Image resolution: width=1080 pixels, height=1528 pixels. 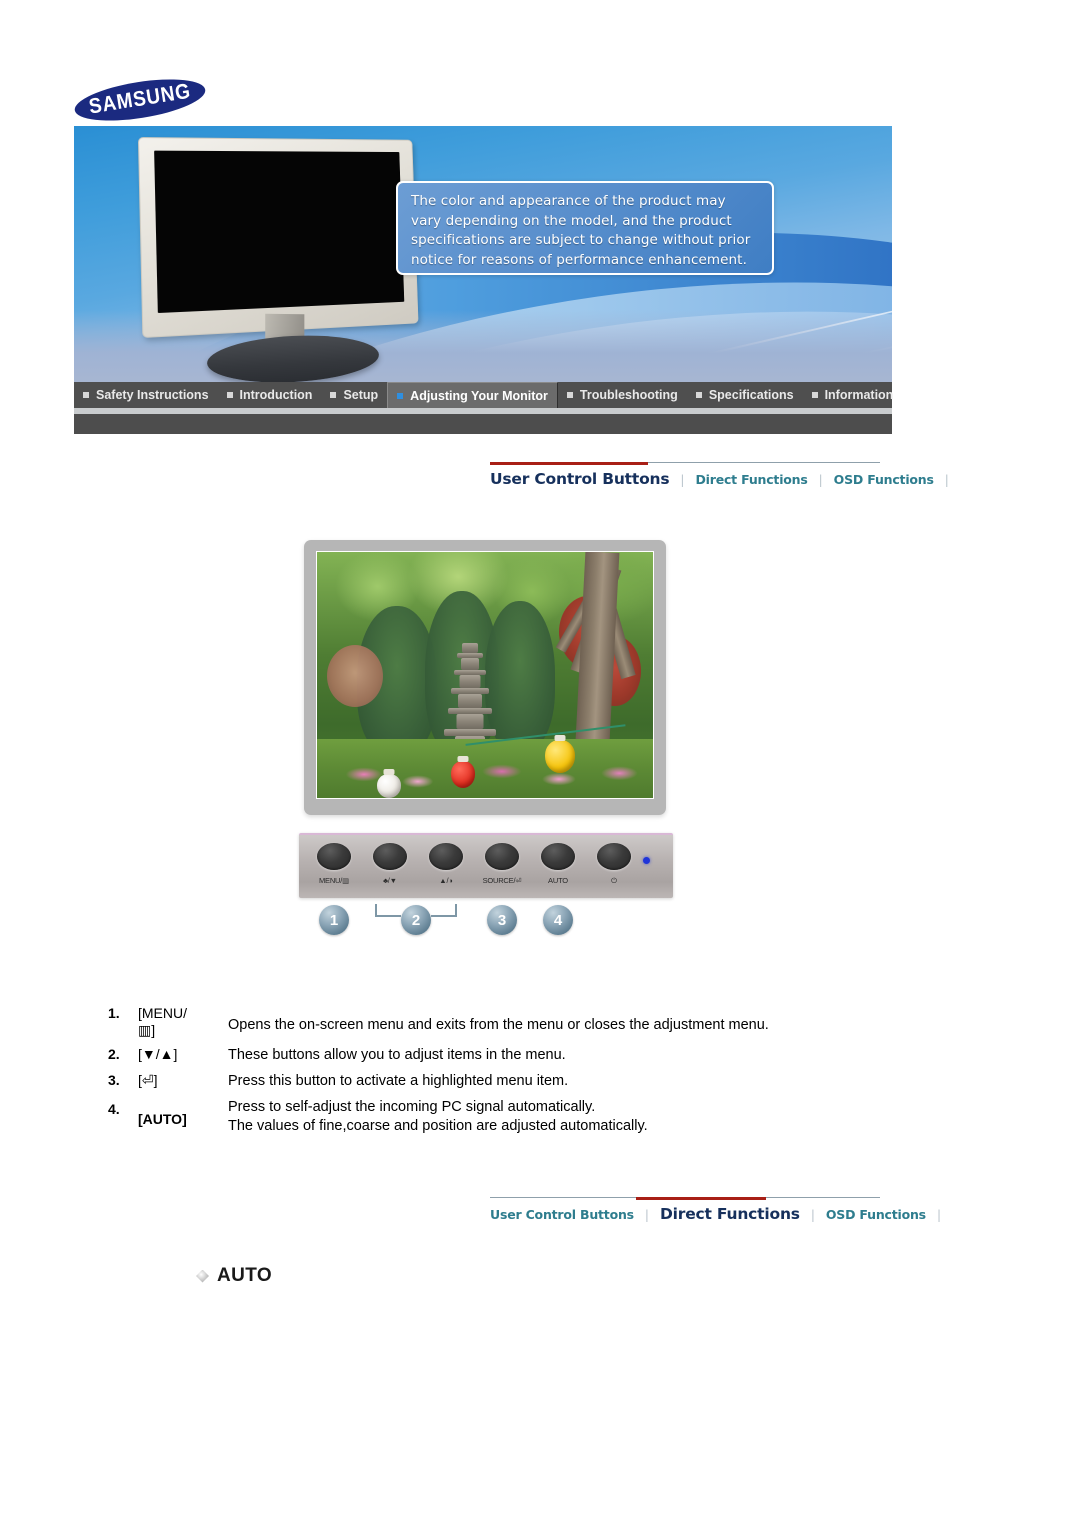 What do you see at coordinates (158, 1054) in the screenshot?
I see `instruction-key: [▼/▲]` at bounding box center [158, 1054].